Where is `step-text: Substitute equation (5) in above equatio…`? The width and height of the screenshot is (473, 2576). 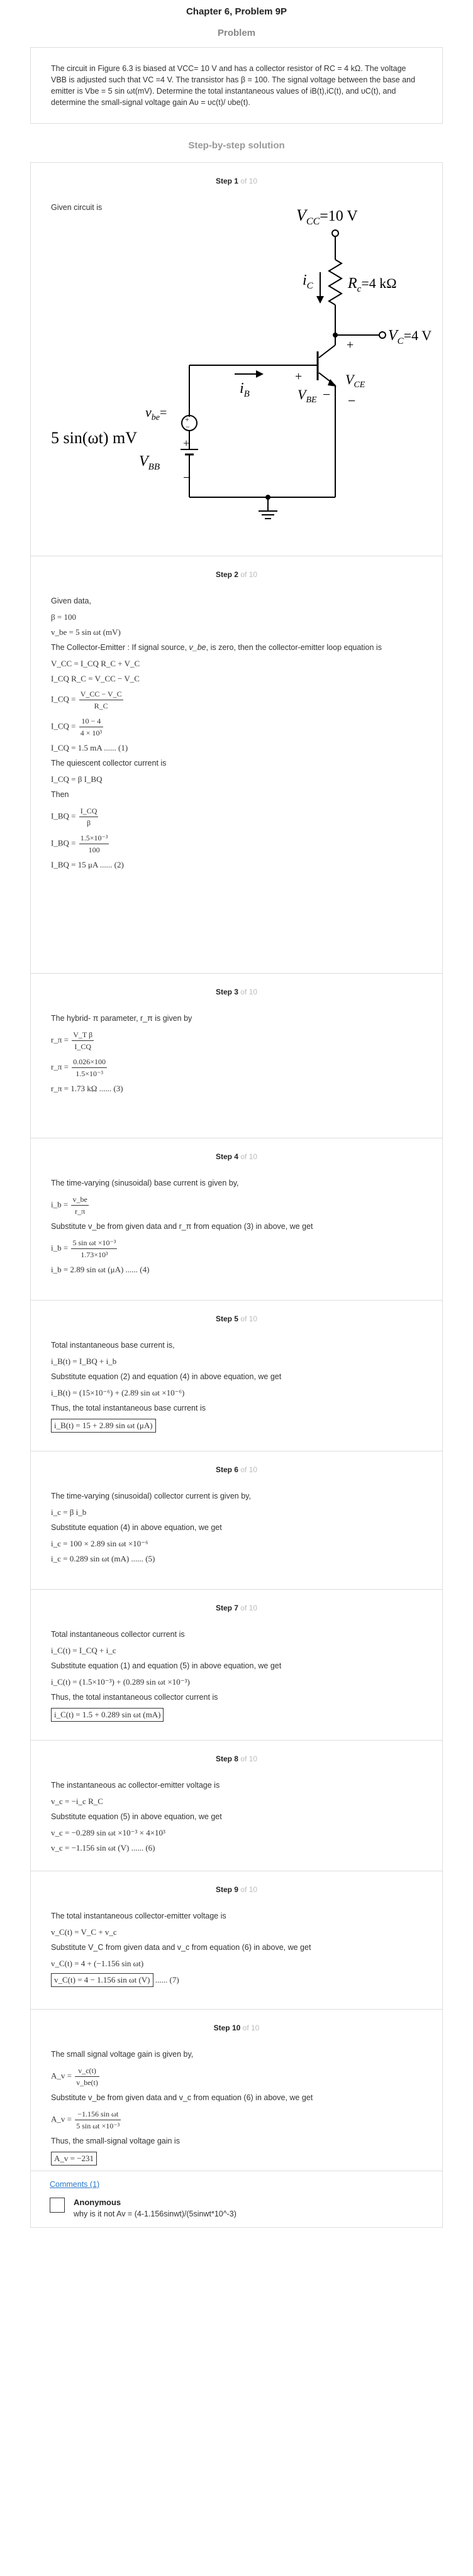 step-text: Substitute equation (5) in above equatio… is located at coordinates (137, 1816).